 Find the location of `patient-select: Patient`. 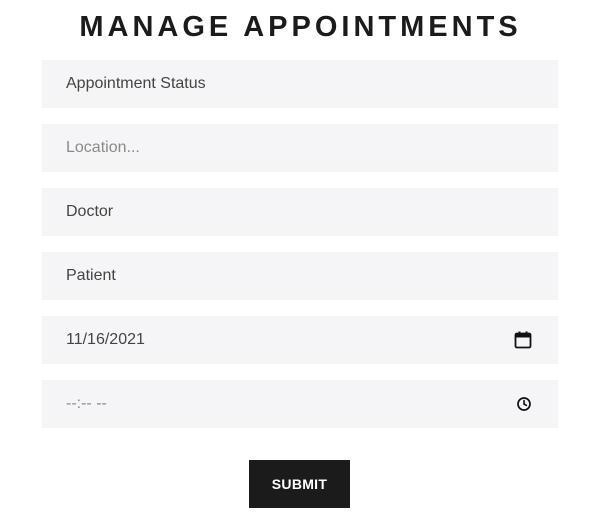

patient-select: Patient is located at coordinates (300, 276).